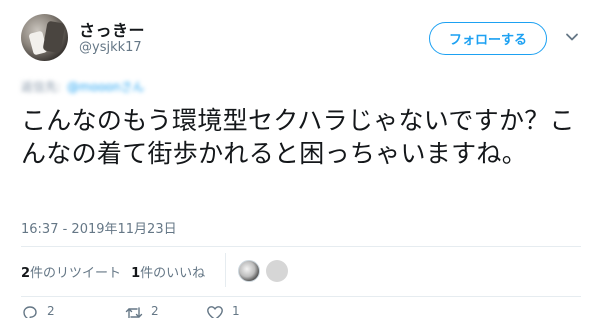  Describe the element at coordinates (26, 273) in the screenshot. I see `retweet-stat-count: 2` at that location.